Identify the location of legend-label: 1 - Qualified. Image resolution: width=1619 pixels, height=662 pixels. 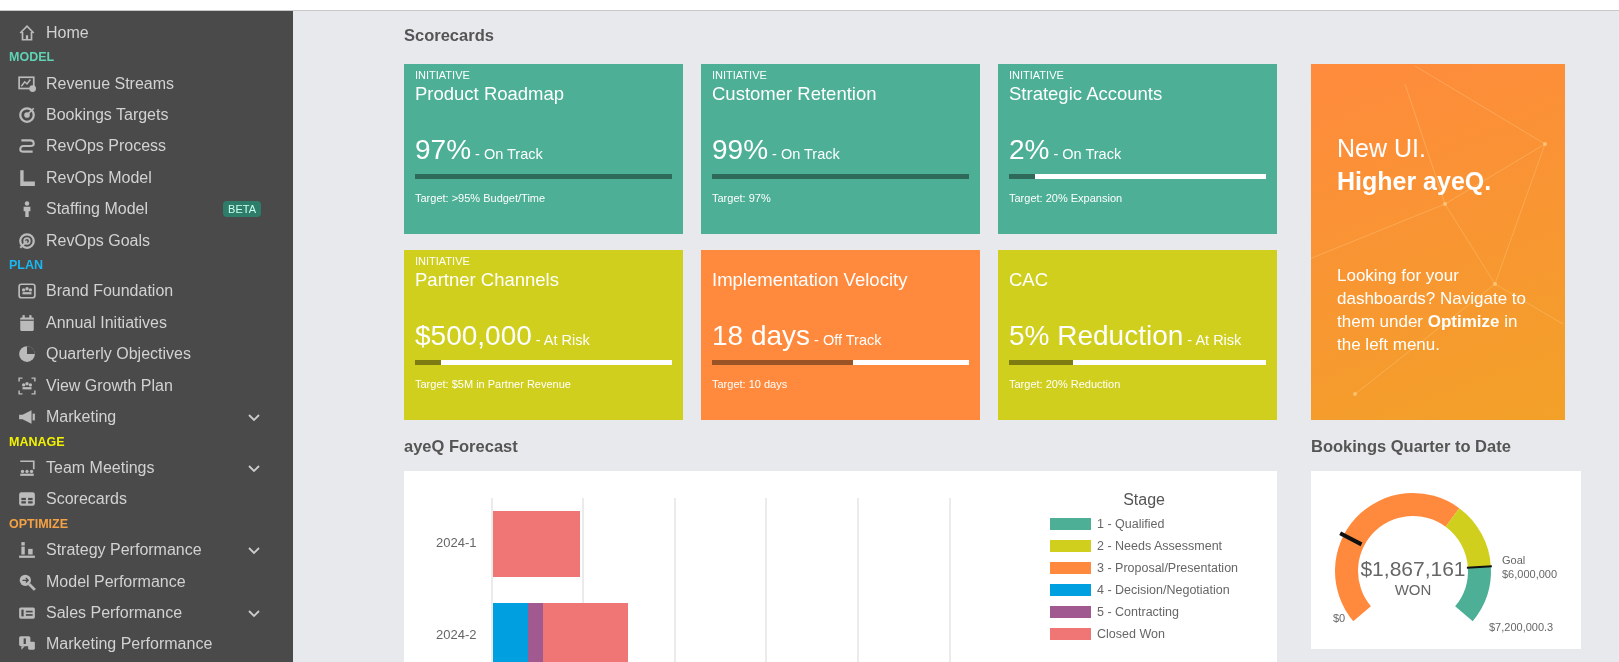
(1131, 524).